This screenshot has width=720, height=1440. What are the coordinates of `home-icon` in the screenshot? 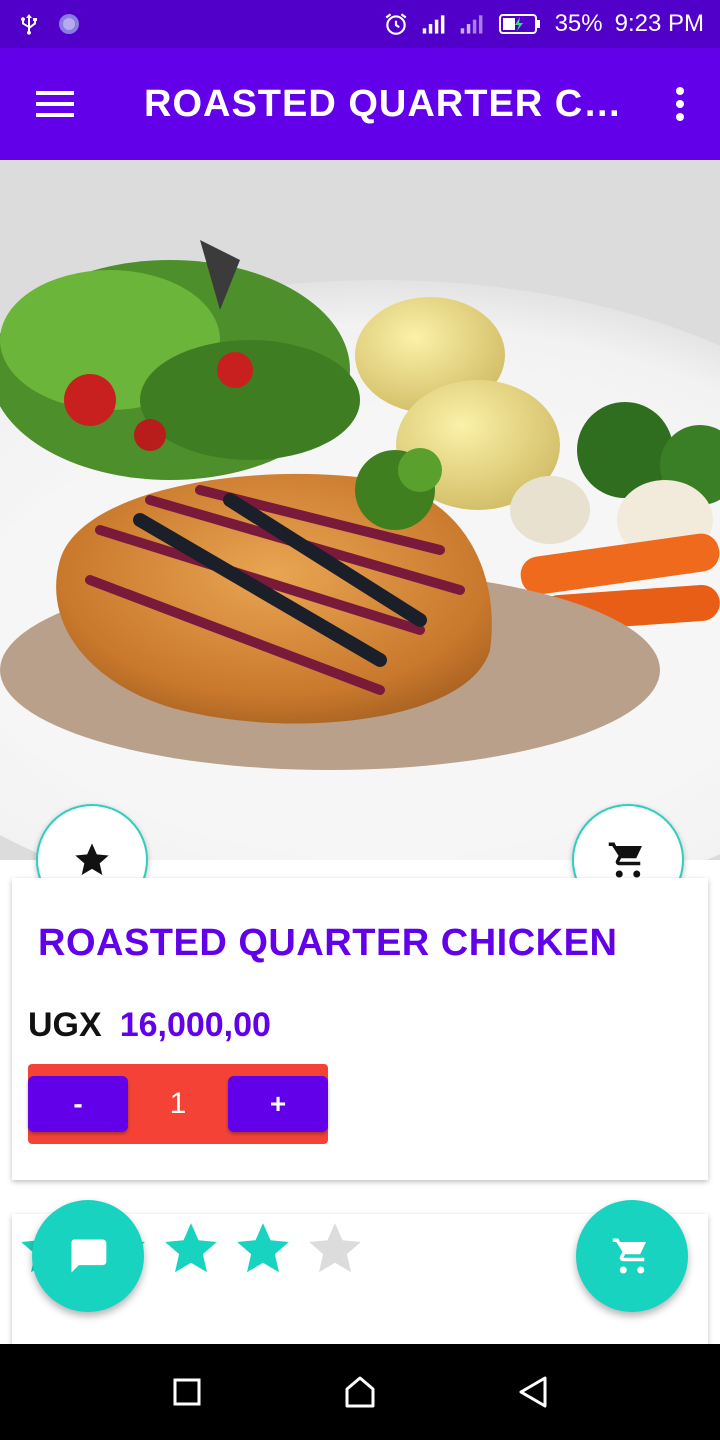 It's located at (360, 1392).